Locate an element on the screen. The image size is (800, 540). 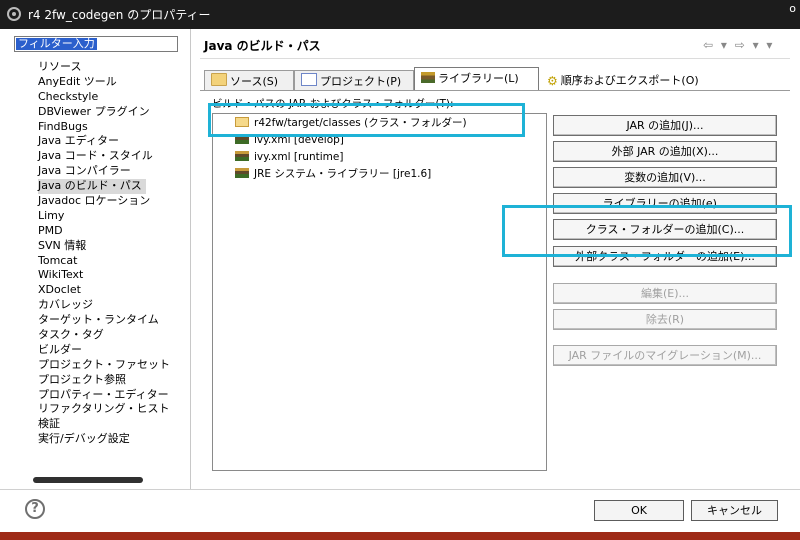
title-bar: r4 2fw_codegen のプロパティー o is located at coordinates (400, 14).